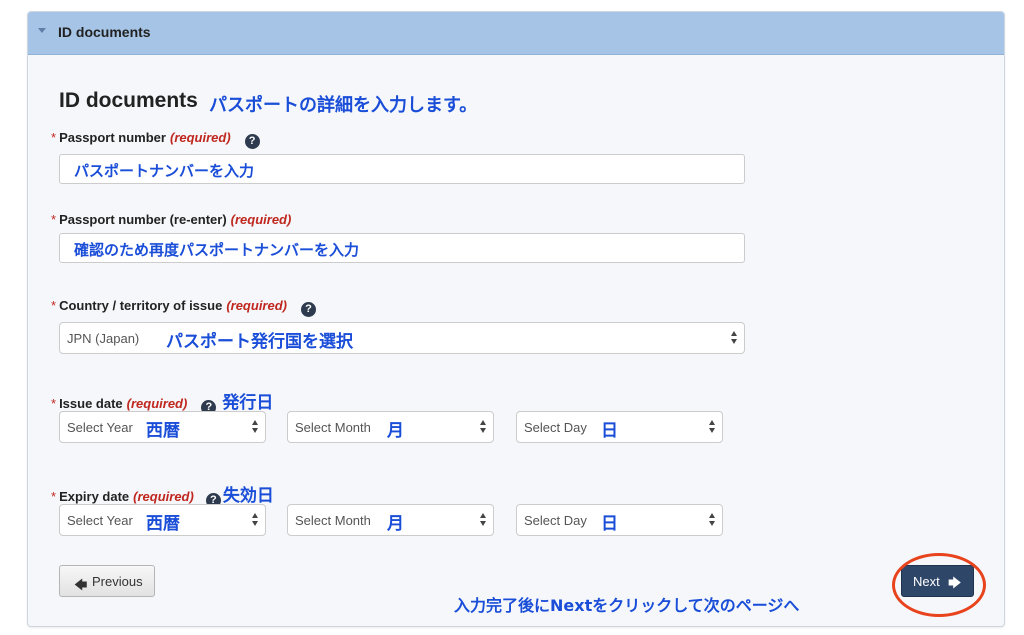 Image resolution: width=1024 pixels, height=635 pixels. I want to click on arrow-left-icon: 🡄, so click(81, 584).